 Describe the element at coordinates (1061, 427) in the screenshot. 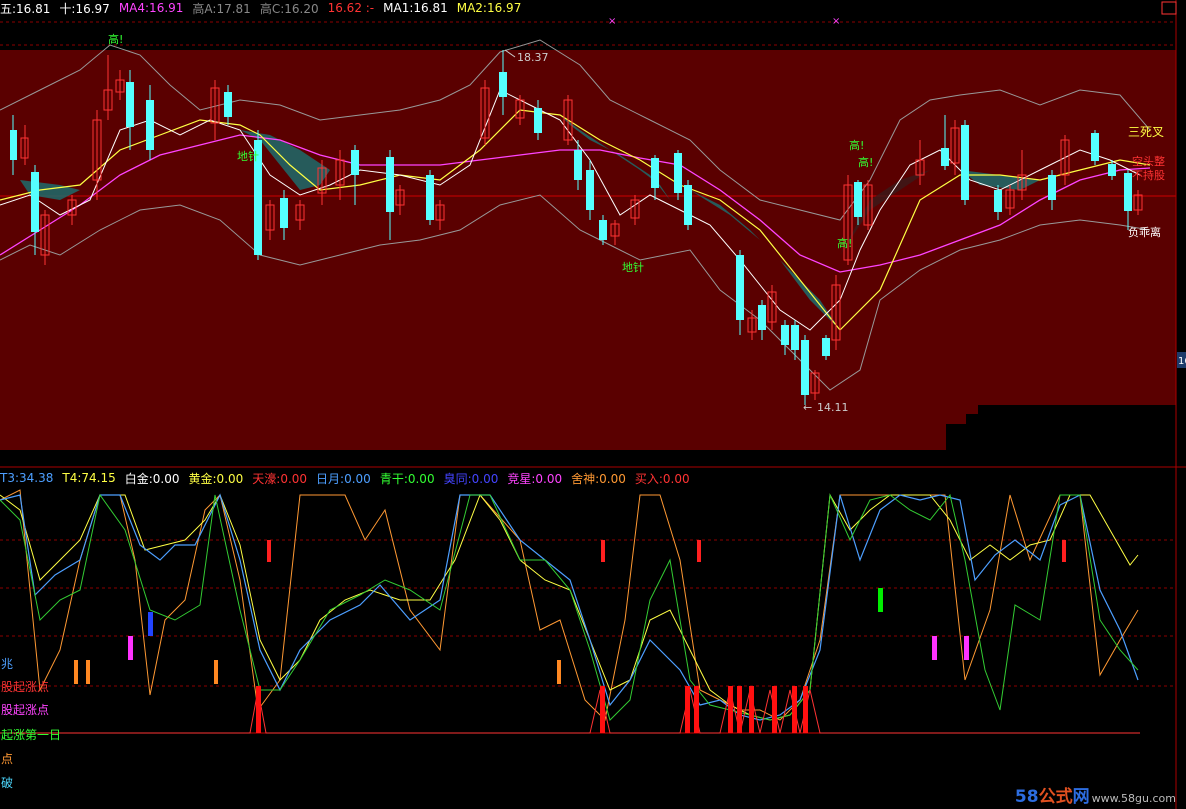

I see `price-panel-step` at that location.